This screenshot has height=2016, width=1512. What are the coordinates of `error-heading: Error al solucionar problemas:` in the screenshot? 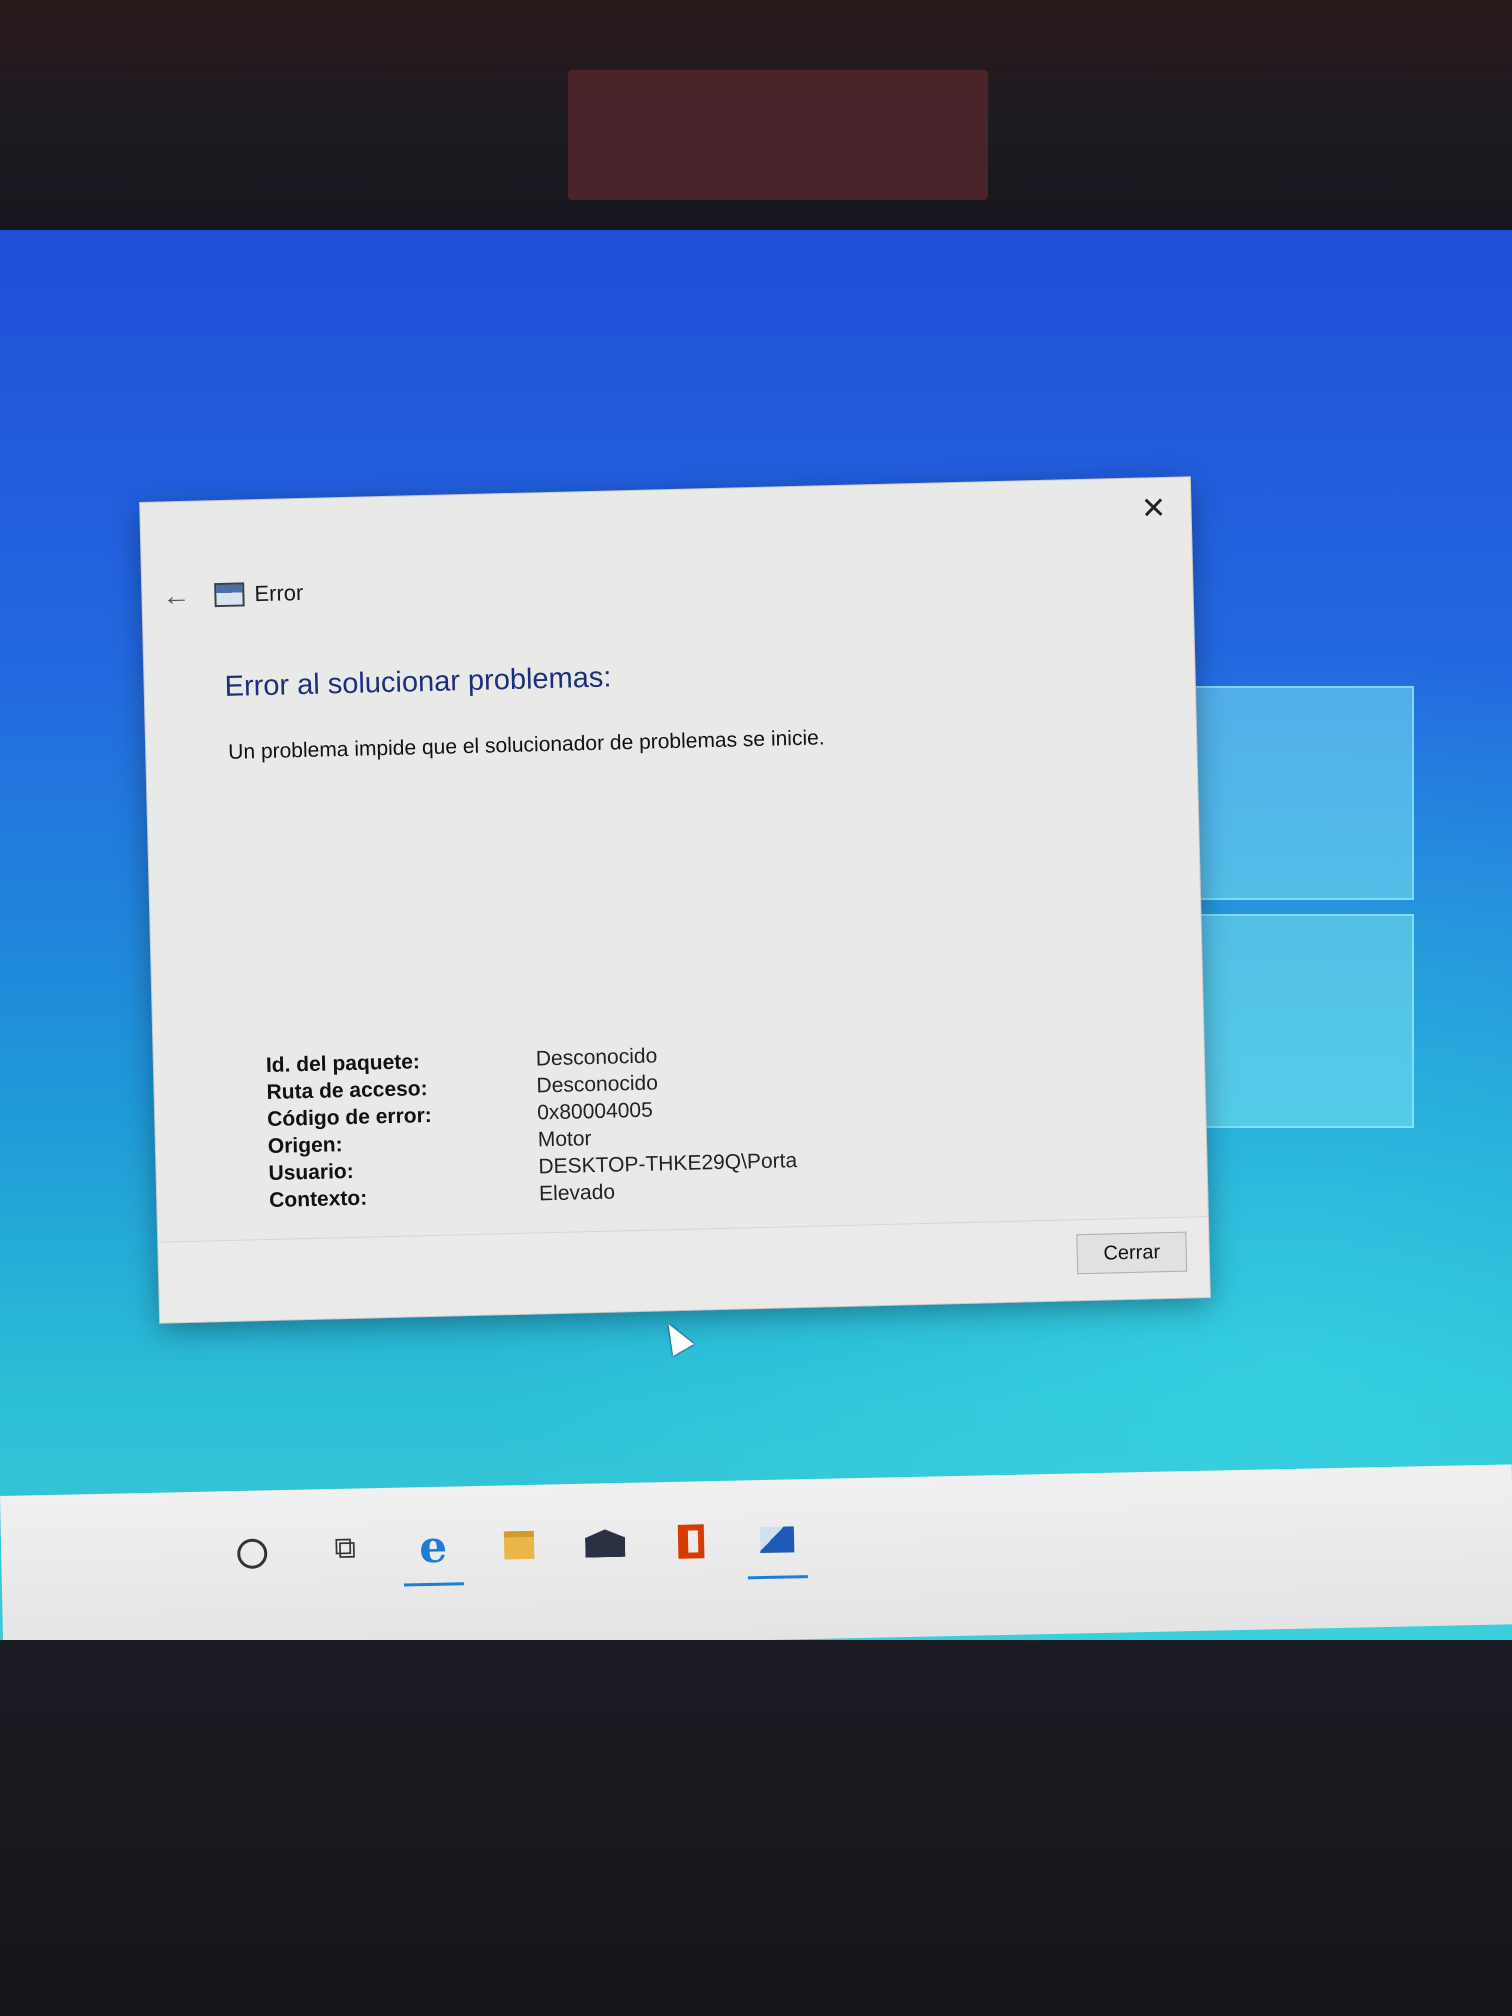 It's located at (418, 682).